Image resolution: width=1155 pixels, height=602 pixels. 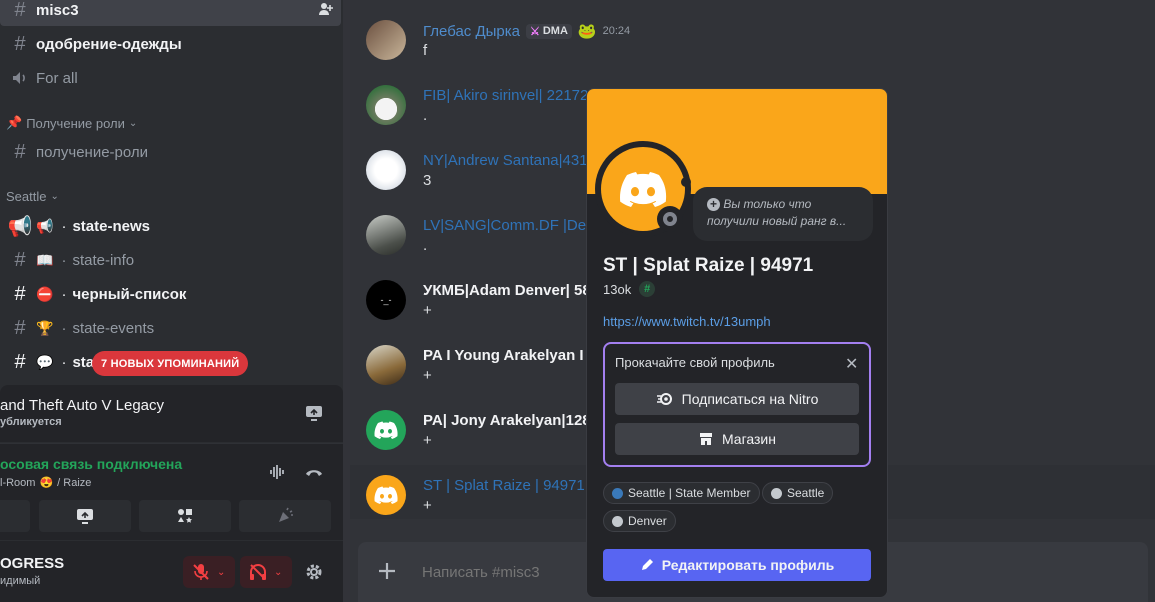 What do you see at coordinates (93, 44) in the screenshot?
I see `channel-odobrenie-odezhdy: # одобрение-одежды` at bounding box center [93, 44].